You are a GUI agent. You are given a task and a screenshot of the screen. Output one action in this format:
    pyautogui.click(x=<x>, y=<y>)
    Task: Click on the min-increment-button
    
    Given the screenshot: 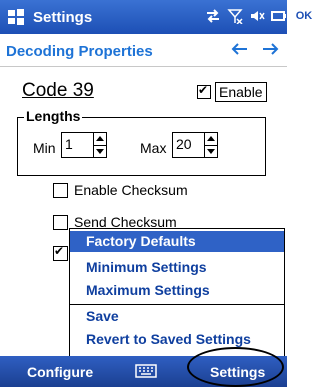 What is the action you would take?
    pyautogui.click(x=100, y=139)
    